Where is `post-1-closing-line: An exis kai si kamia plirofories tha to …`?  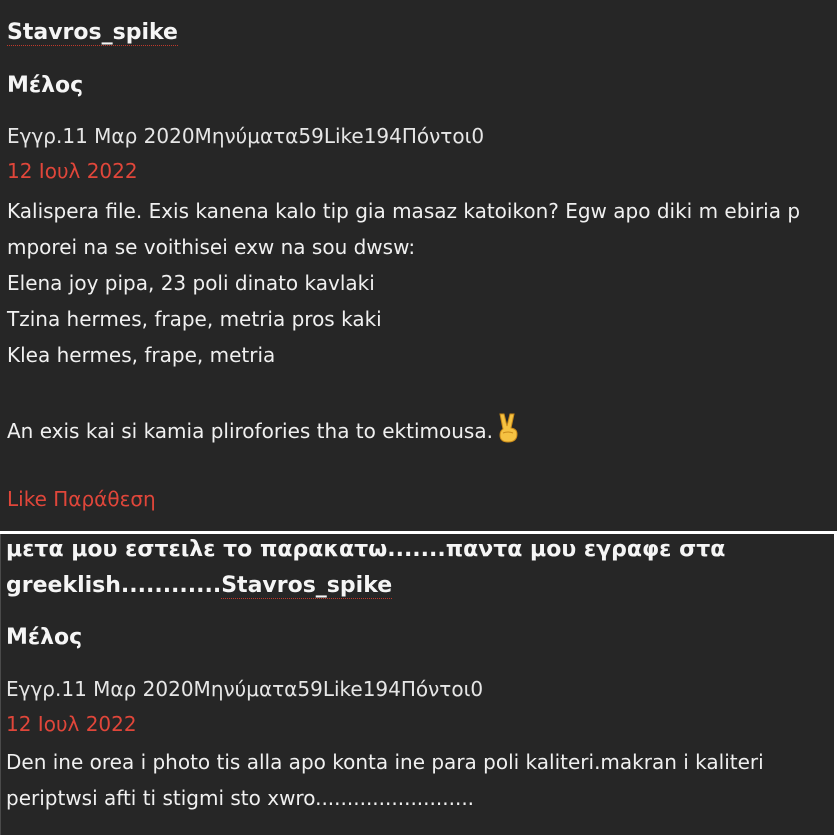
post-1-closing-line: An exis kai si kamia plirofories tha to … is located at coordinates (264, 430).